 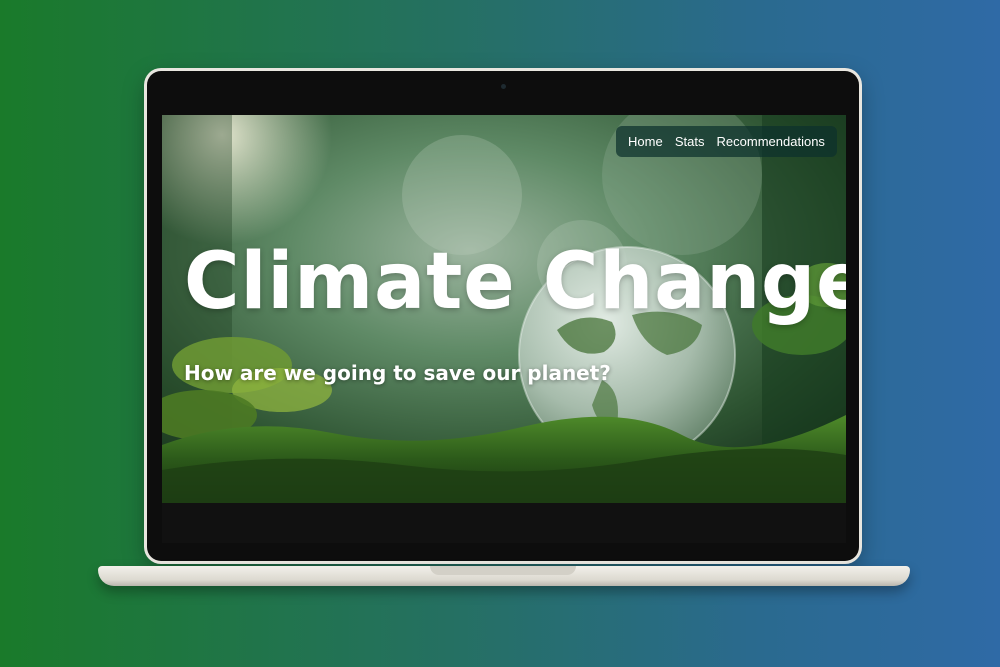 What do you see at coordinates (504, 576) in the screenshot?
I see `laptop-base` at bounding box center [504, 576].